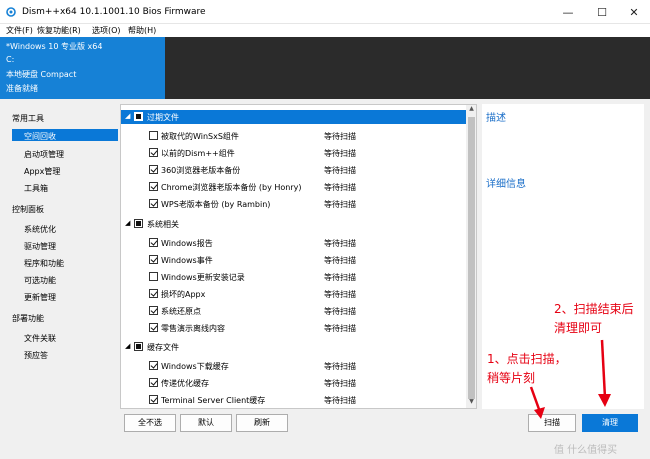 The width and height of the screenshot is (650, 459). I want to click on session-info-panel: *Windows 10 专业版 x64 C: 本地硬盘 Compact 准备就绪, so click(82, 68).